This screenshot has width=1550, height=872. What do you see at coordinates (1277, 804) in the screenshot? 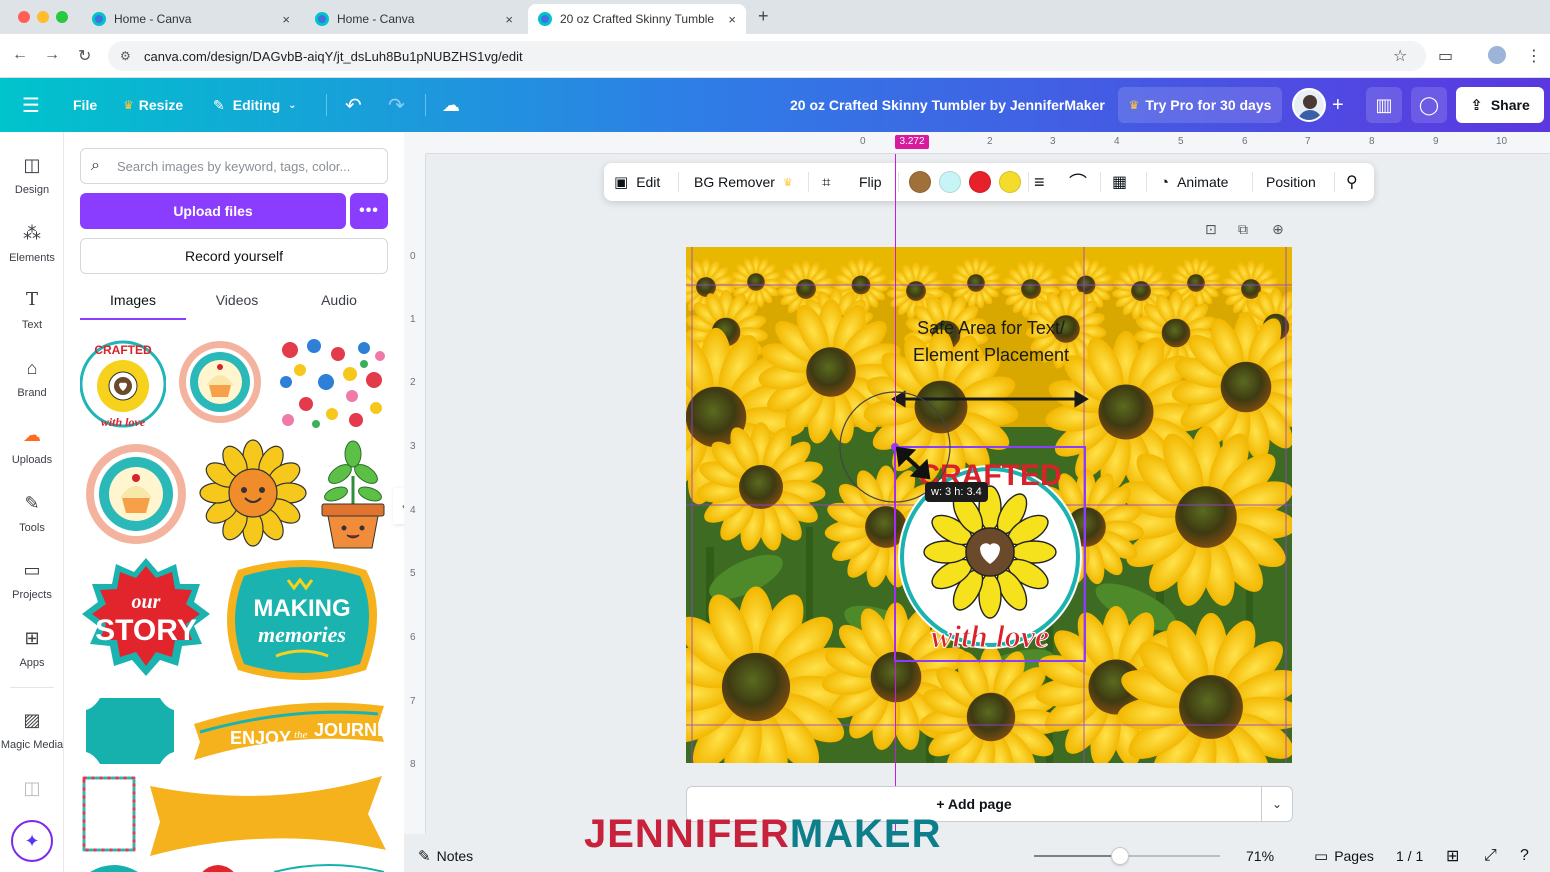
I see `add-page-options-button: ⌄` at bounding box center [1277, 804].